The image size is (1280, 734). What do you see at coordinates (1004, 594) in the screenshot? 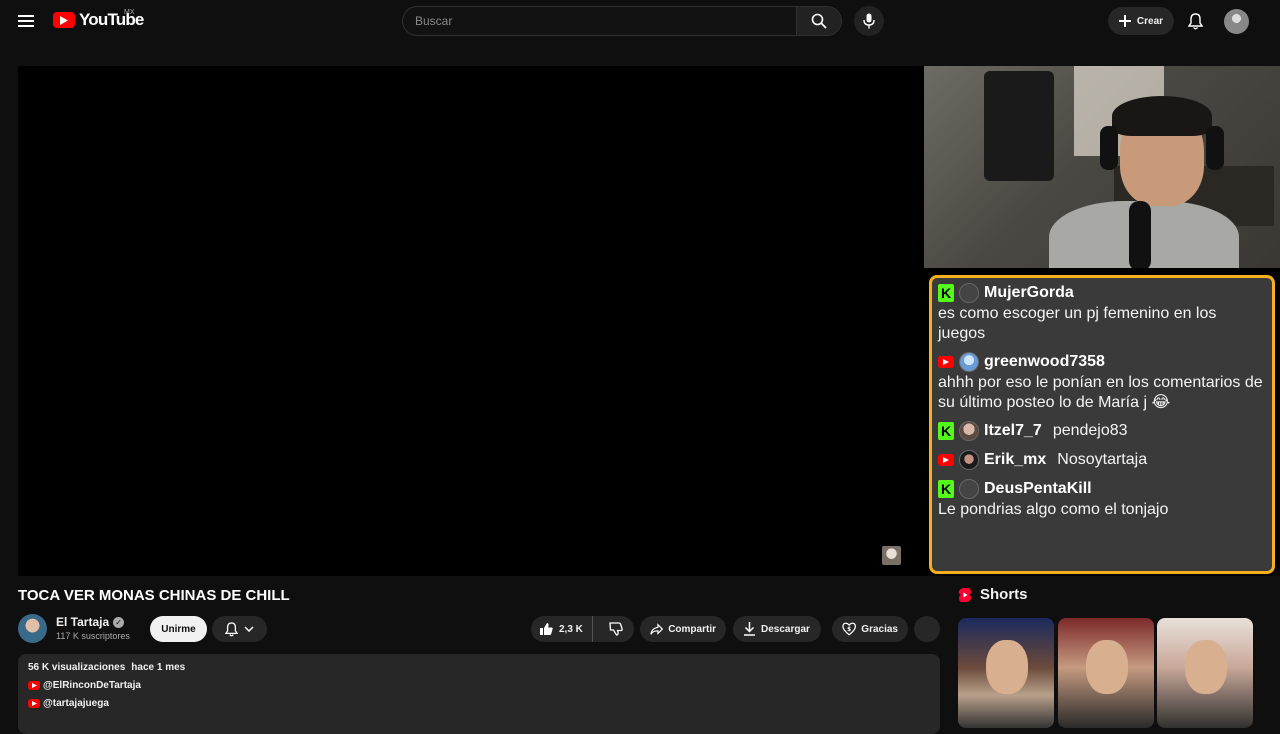
I see `shorts-title: Shorts` at bounding box center [1004, 594].